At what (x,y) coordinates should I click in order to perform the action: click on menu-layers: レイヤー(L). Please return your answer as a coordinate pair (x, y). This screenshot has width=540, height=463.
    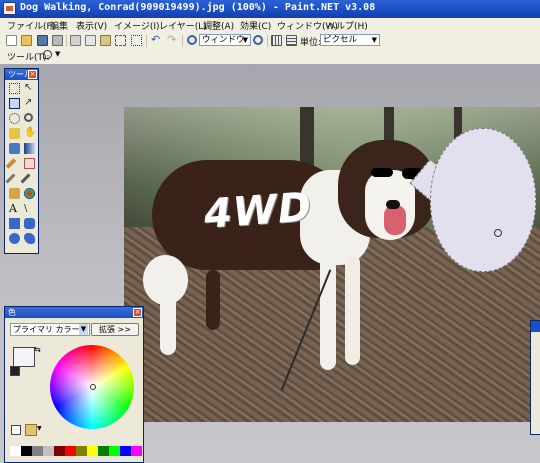
    Looking at the image, I should click on (183, 25).